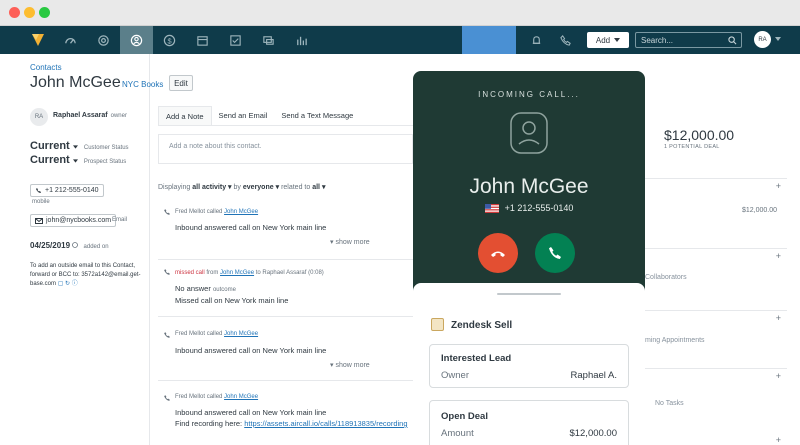 The width and height of the screenshot is (800, 445). I want to click on deal-amount-value: $12,000.00, so click(593, 433).